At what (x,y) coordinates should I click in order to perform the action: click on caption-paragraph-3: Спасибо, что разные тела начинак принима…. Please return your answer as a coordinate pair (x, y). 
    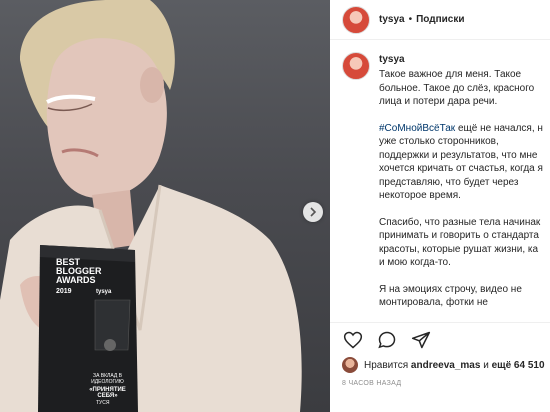
    Looking at the image, I should click on (460, 242).